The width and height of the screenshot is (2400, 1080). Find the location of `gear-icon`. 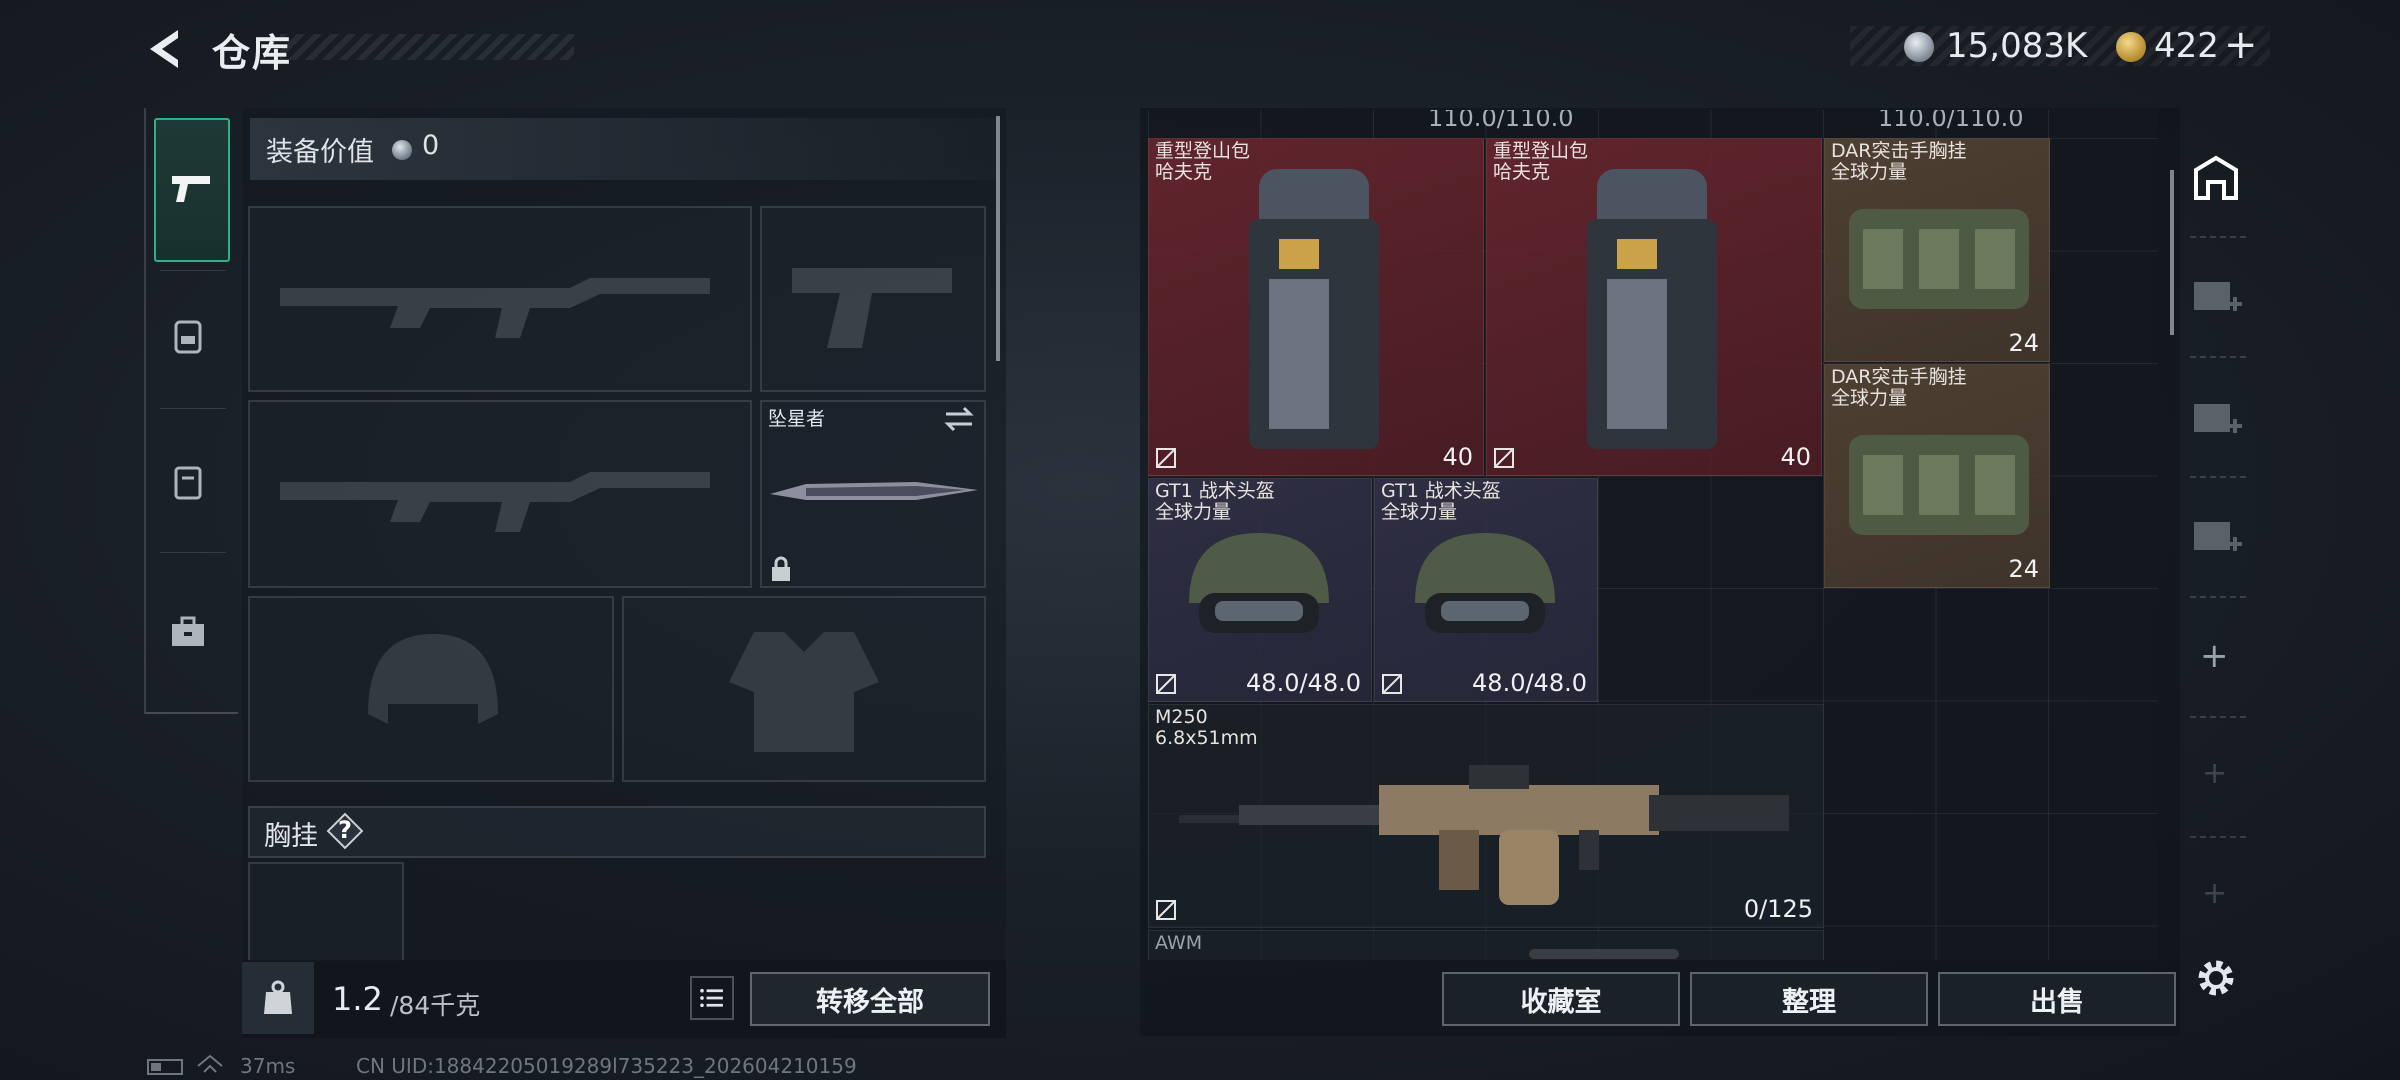

gear-icon is located at coordinates (2216, 978).